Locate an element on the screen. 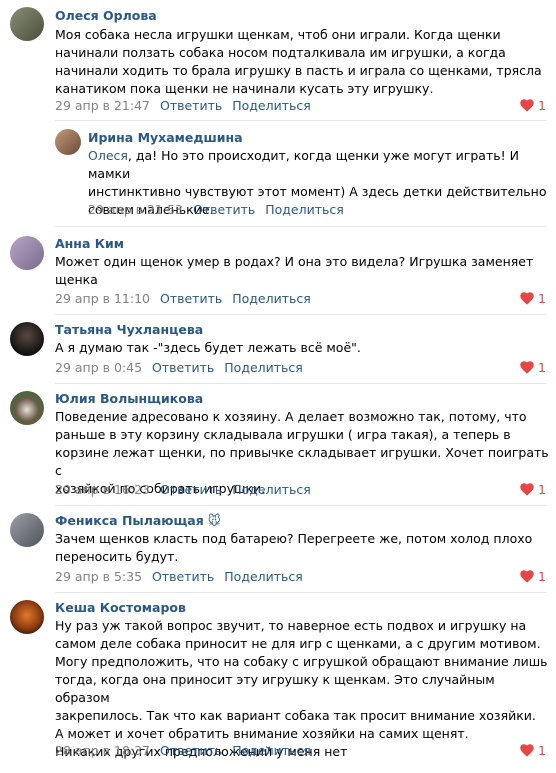  mouse-icon: 🐭 is located at coordinates (214, 520).